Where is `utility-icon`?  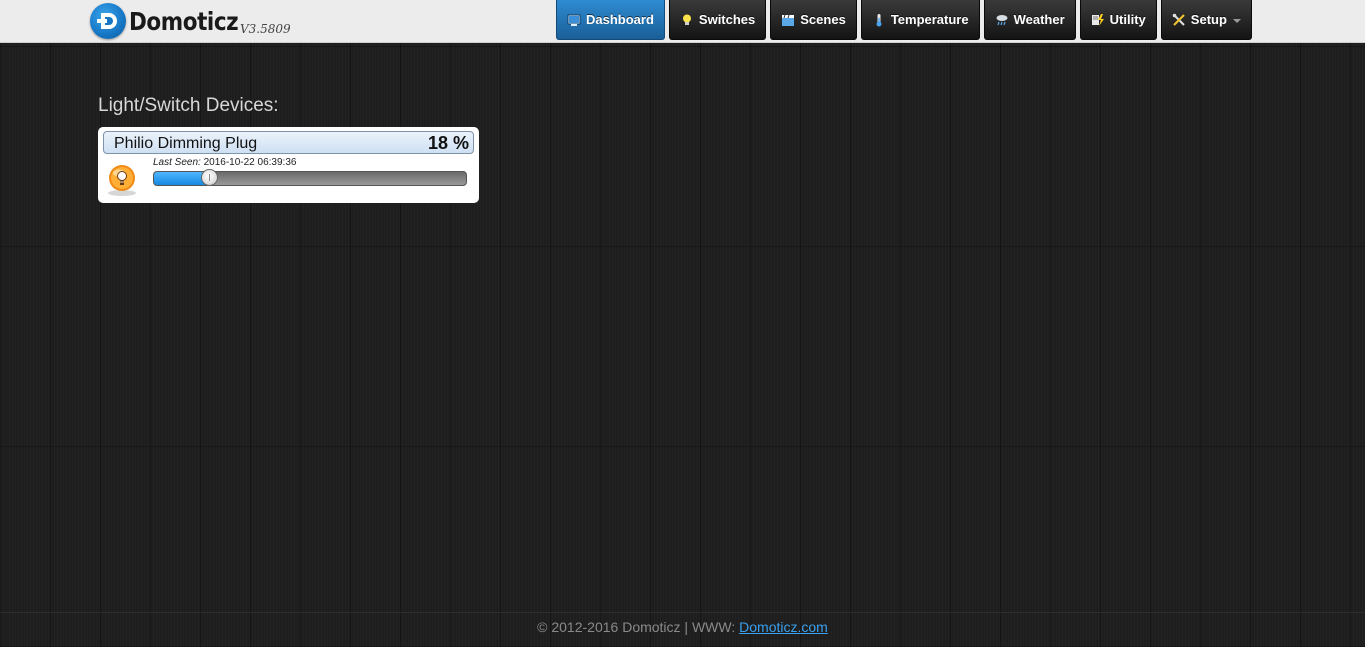 utility-icon is located at coordinates (1097, 19).